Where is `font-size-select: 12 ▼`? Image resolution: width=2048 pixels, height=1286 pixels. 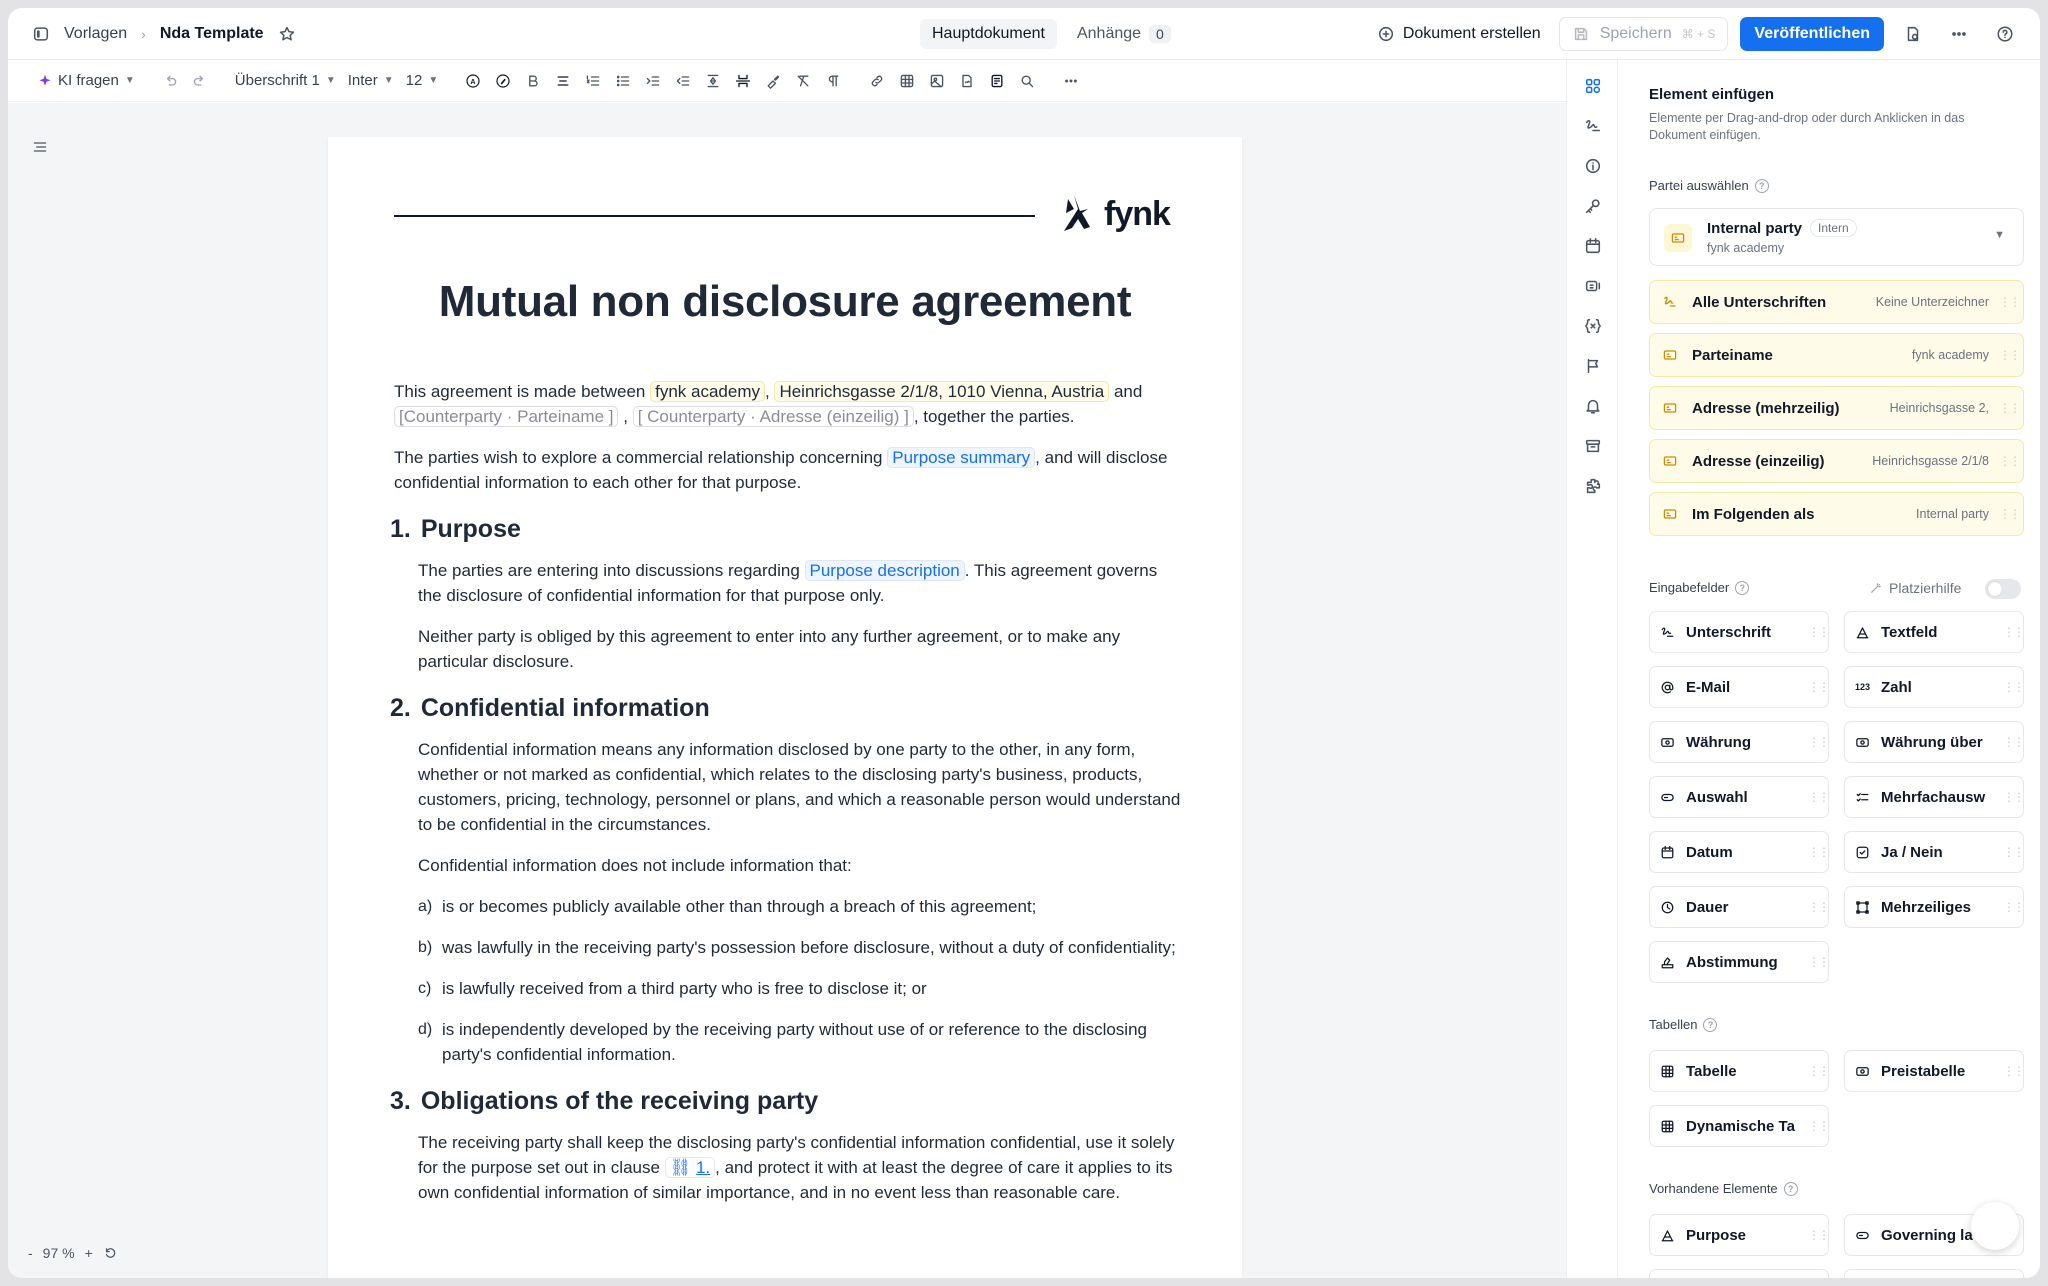
font-size-select: 12 ▼ is located at coordinates (422, 81).